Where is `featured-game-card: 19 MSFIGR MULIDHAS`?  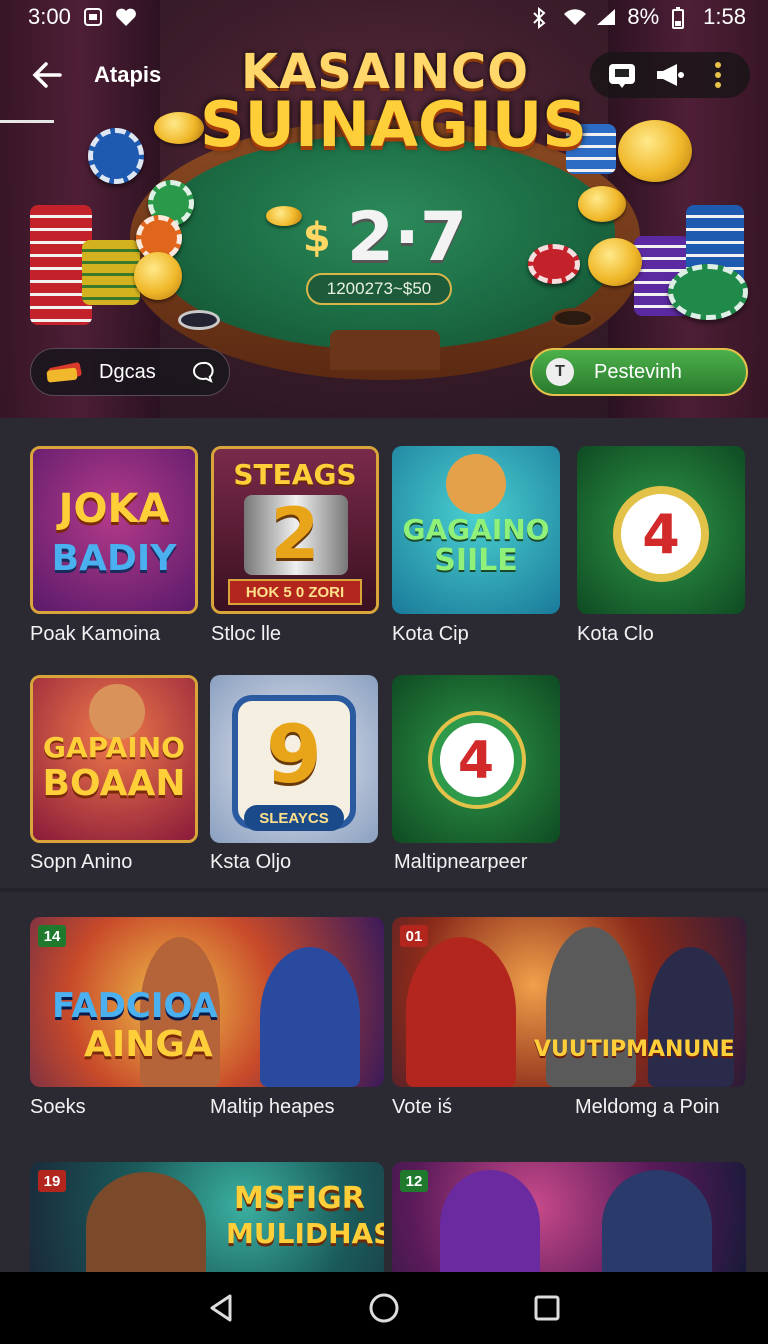 featured-game-card: 19 MSFIGR MULIDHAS is located at coordinates (207, 1217).